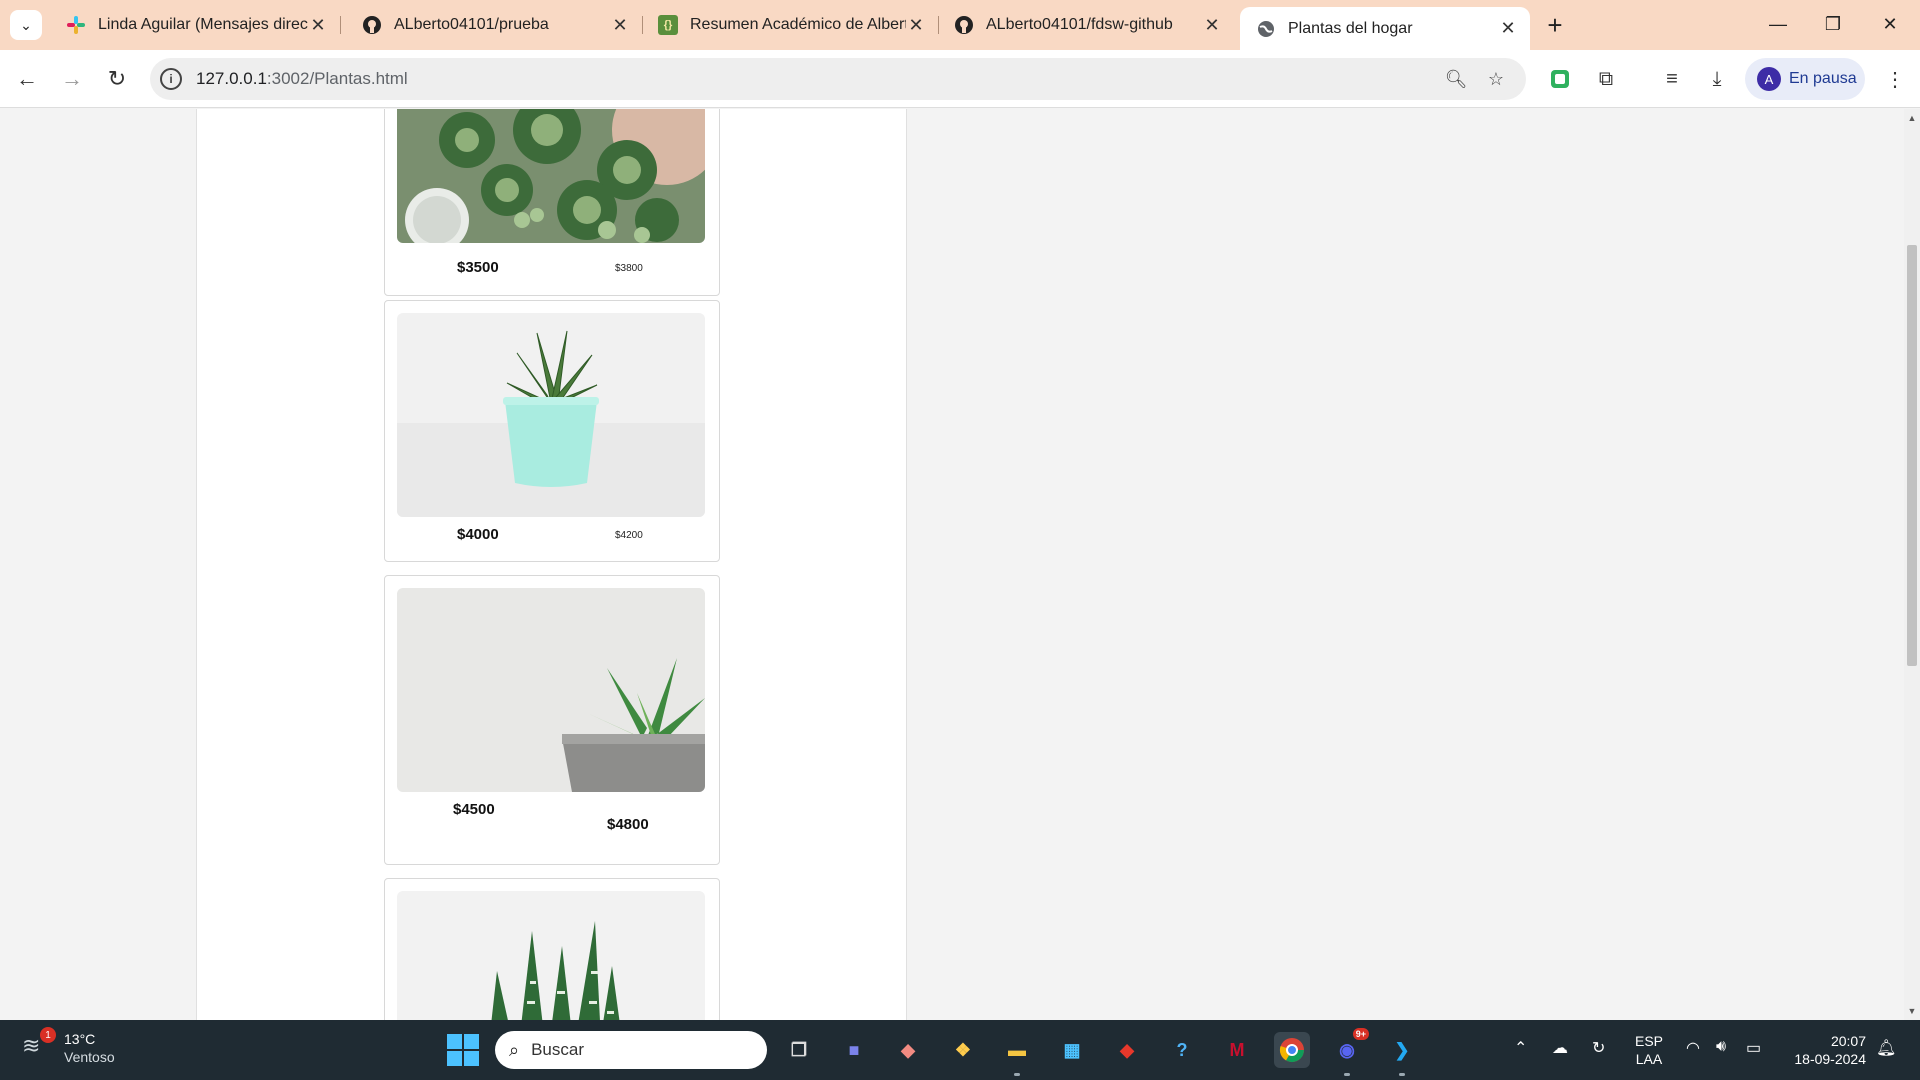 The image size is (1920, 1080). I want to click on scroll-down-arrow-icon: ▼, so click(1912, 1011).